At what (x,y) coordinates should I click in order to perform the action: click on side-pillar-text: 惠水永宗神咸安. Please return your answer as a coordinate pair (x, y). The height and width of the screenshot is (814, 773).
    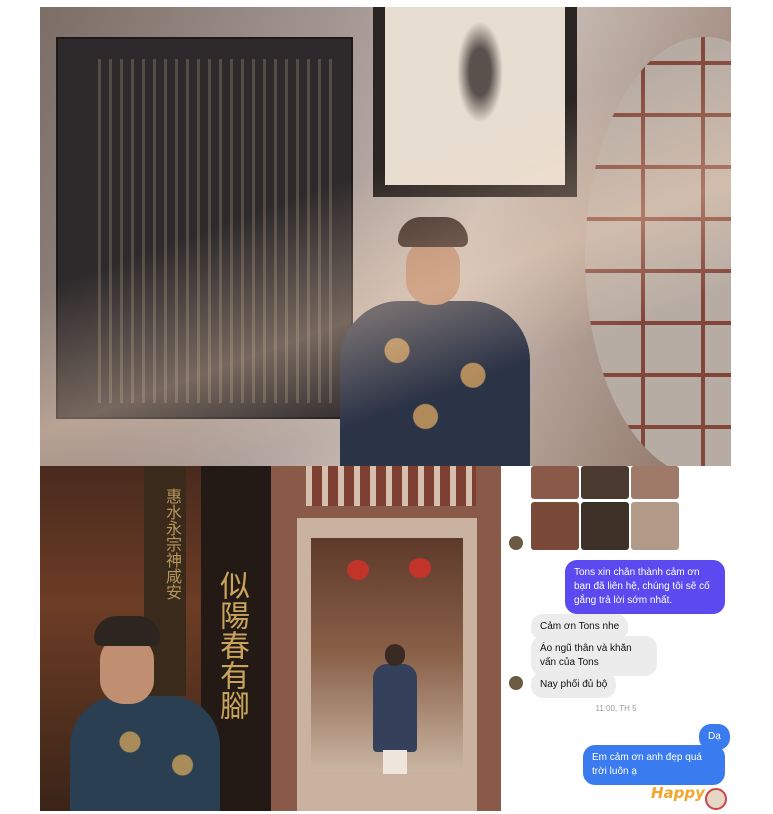
    Looking at the image, I should click on (172, 544).